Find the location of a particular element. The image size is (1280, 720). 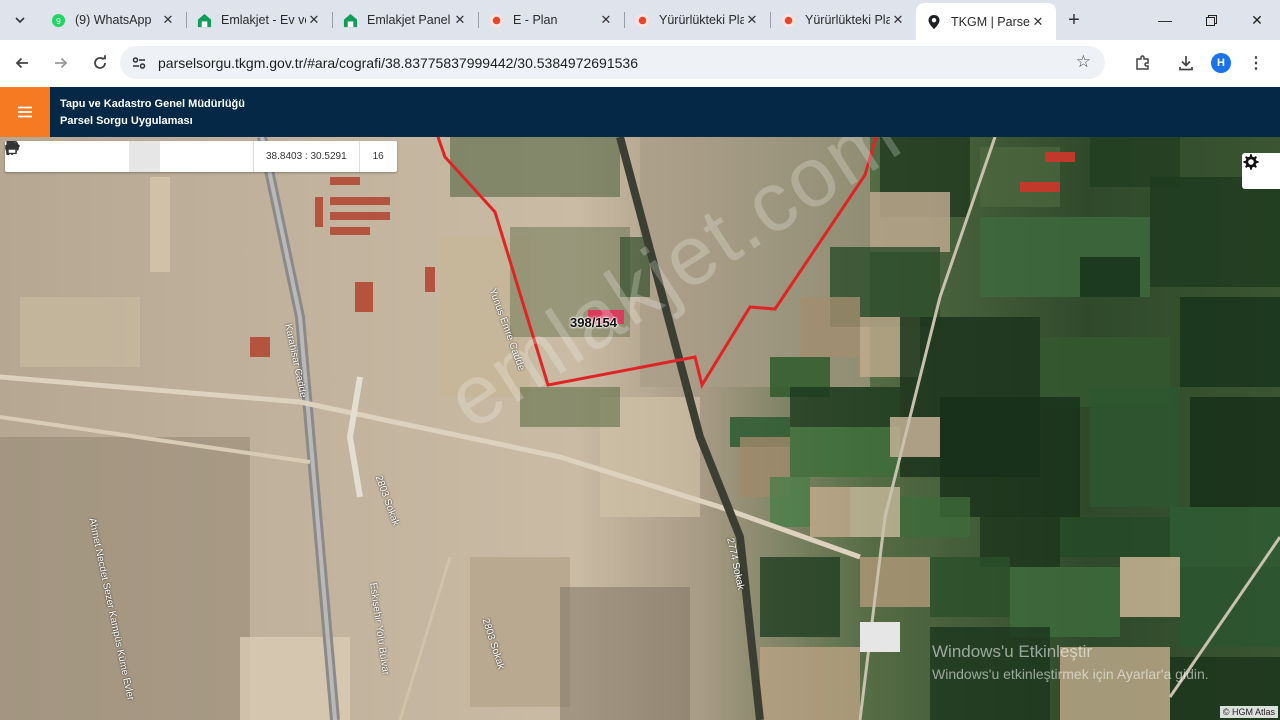

gear-icon is located at coordinates (1251, 162).